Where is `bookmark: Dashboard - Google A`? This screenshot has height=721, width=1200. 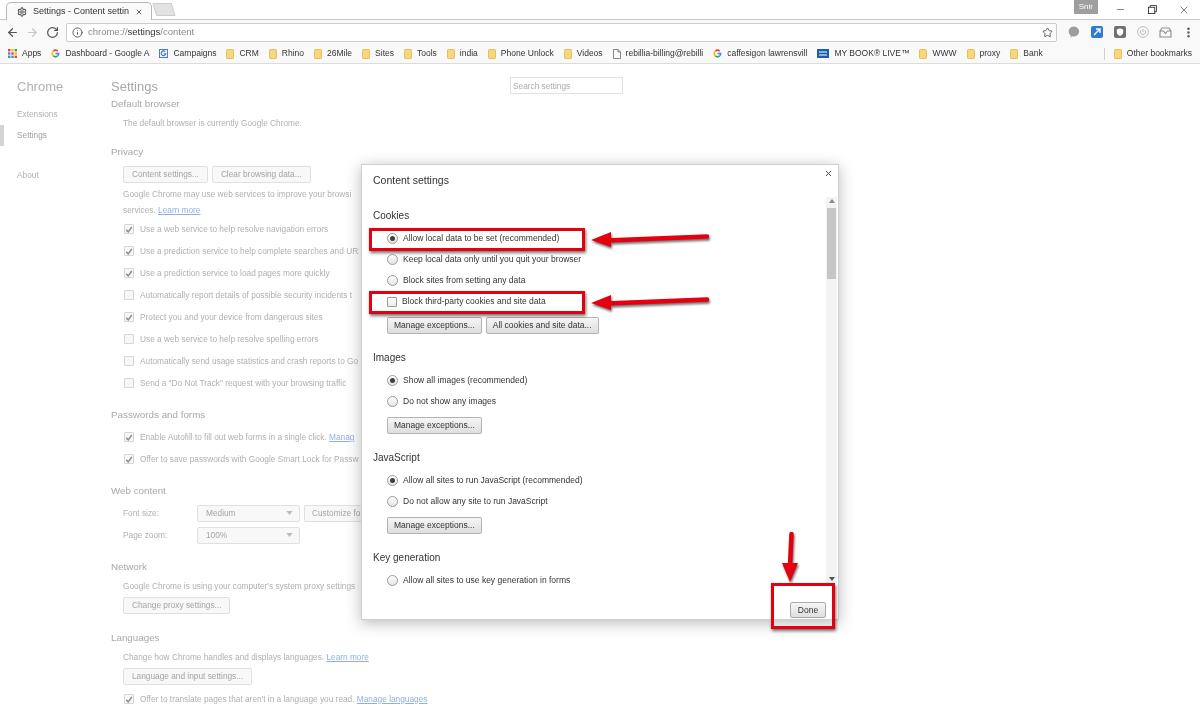
bookmark: Dashboard - Google A is located at coordinates (100, 53).